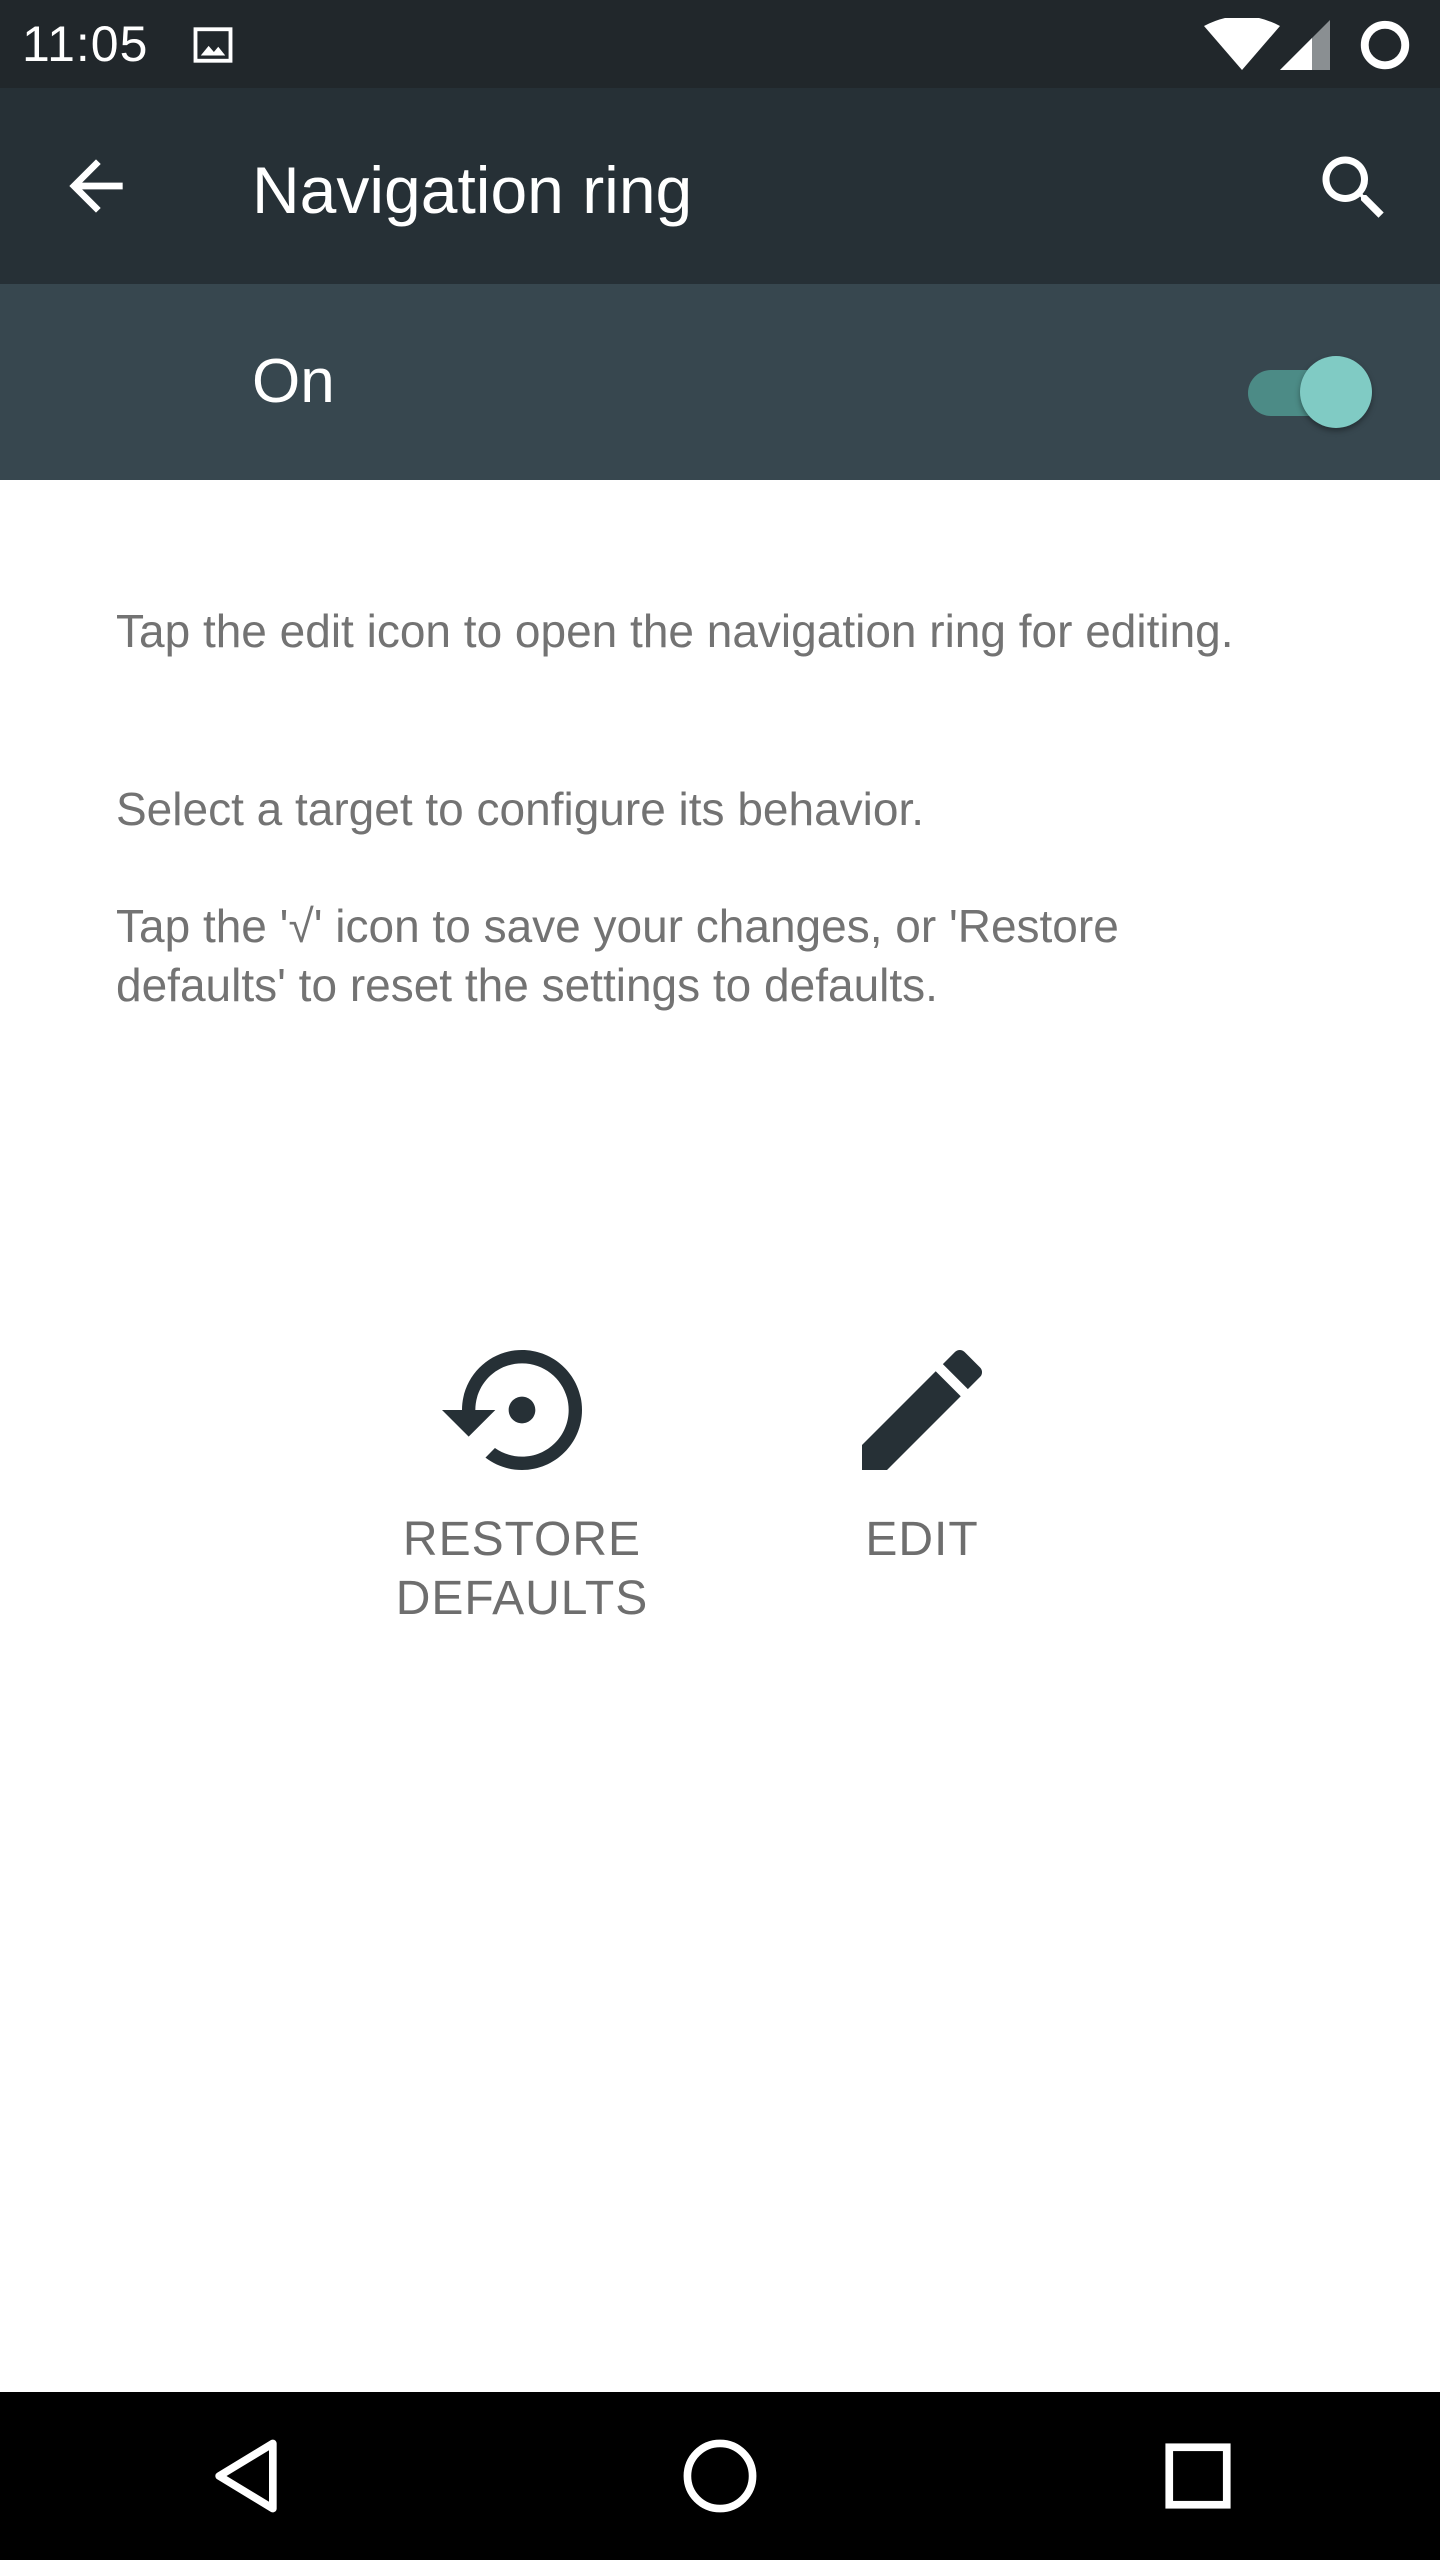 The width and height of the screenshot is (1440, 2560). Describe the element at coordinates (246, 2476) in the screenshot. I see `back-triangle-icon` at that location.